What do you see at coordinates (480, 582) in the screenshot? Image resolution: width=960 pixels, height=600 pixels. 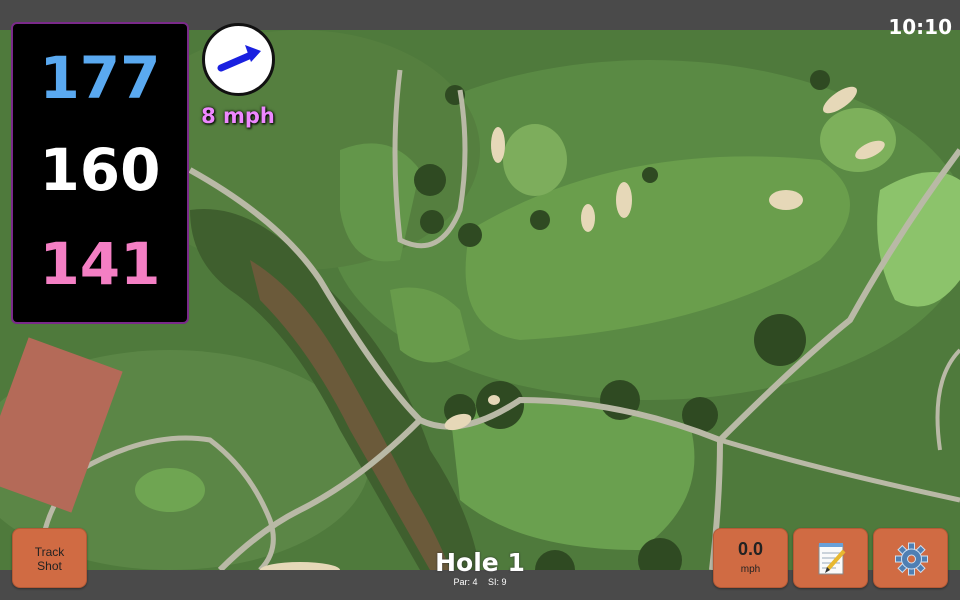 I see `hole-info: Par: 4 SI: 9` at bounding box center [480, 582].